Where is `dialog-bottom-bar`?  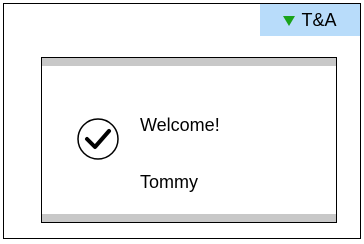
dialog-bottom-bar is located at coordinates (189, 218).